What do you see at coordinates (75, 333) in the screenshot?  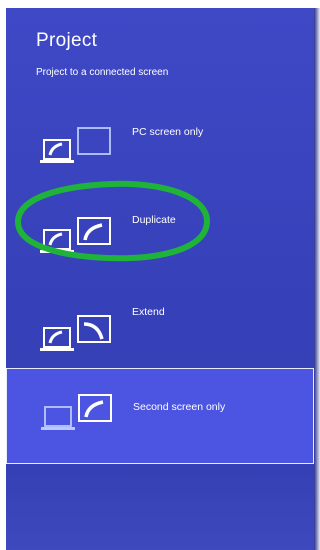 I see `extend-icon` at bounding box center [75, 333].